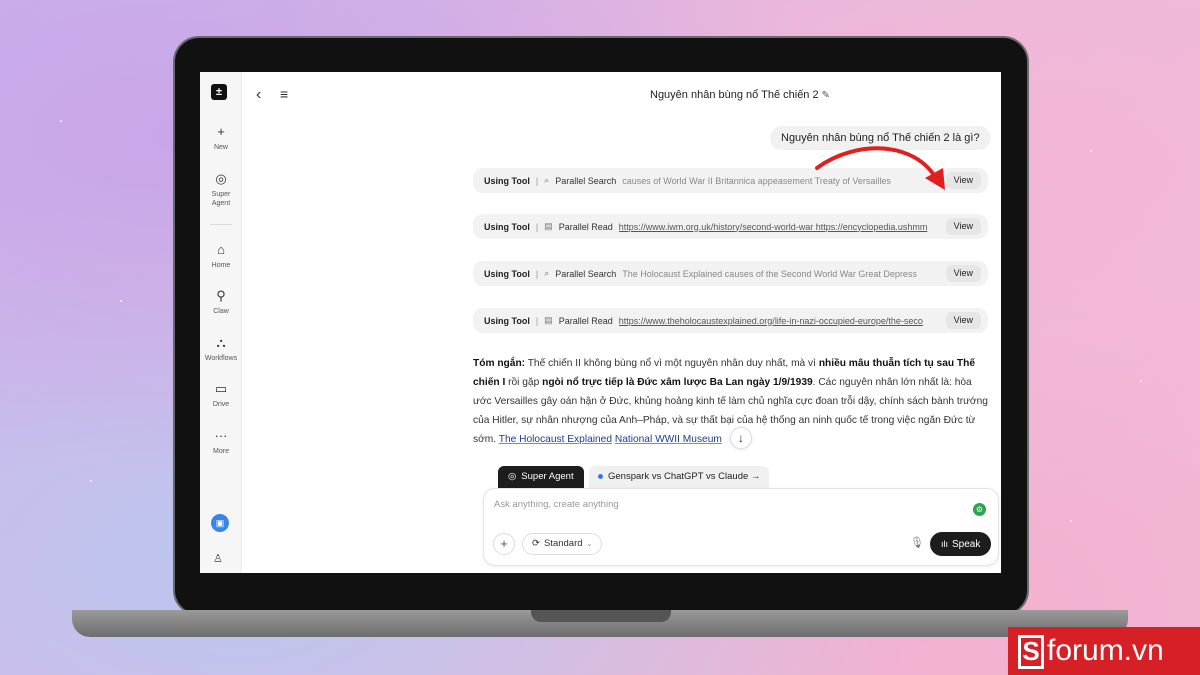 This screenshot has width=1200, height=675. I want to click on sidebar-item-label: Drive, so click(221, 404).